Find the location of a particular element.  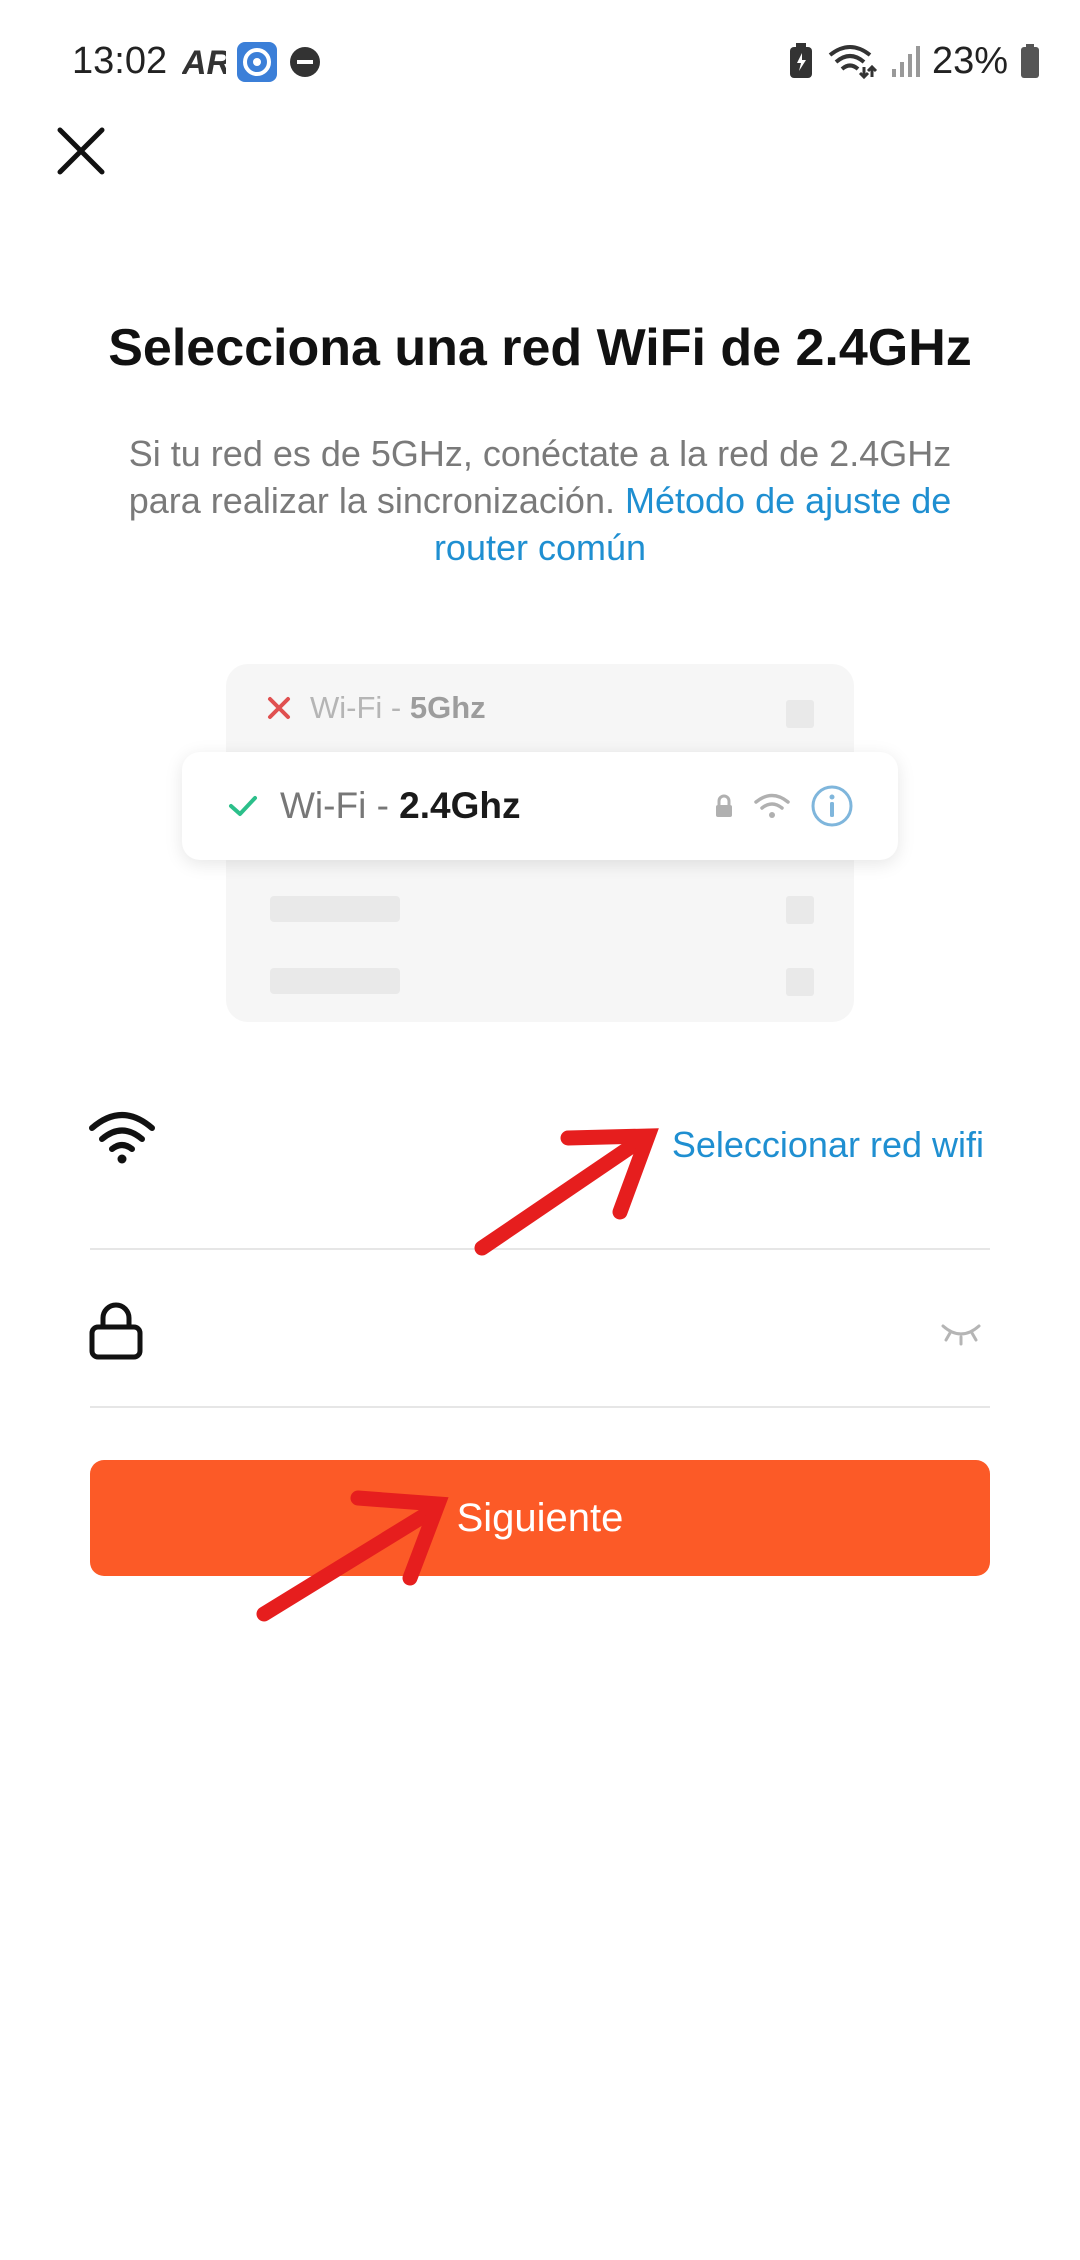

password-field-icon is located at coordinates (116, 1330).